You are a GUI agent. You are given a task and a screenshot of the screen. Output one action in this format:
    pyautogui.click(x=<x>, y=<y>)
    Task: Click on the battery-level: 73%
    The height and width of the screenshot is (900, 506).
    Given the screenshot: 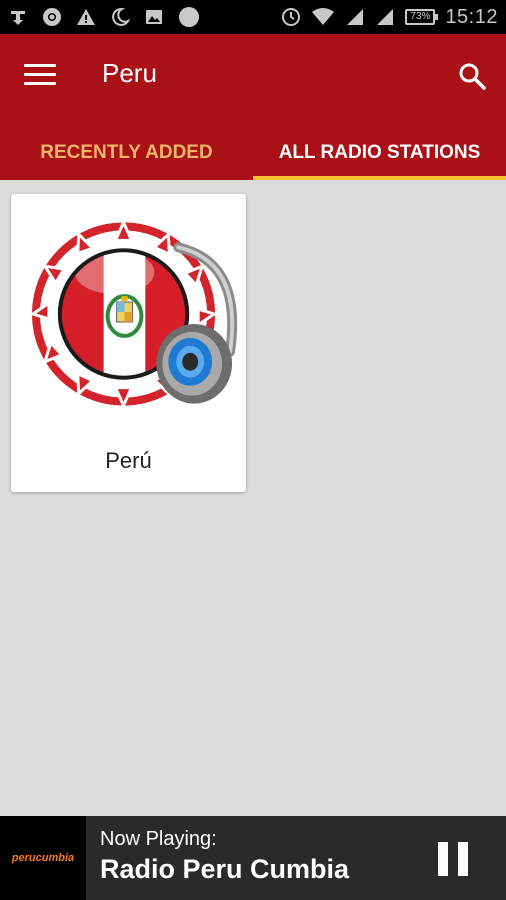 What is the action you would take?
    pyautogui.click(x=420, y=16)
    